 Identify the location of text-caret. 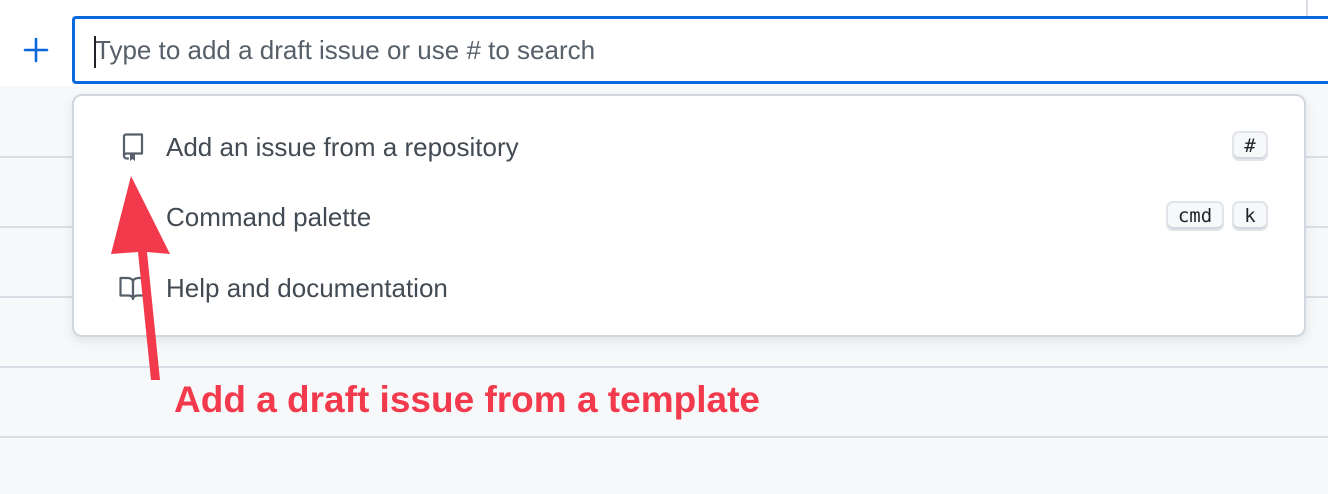
(95, 52).